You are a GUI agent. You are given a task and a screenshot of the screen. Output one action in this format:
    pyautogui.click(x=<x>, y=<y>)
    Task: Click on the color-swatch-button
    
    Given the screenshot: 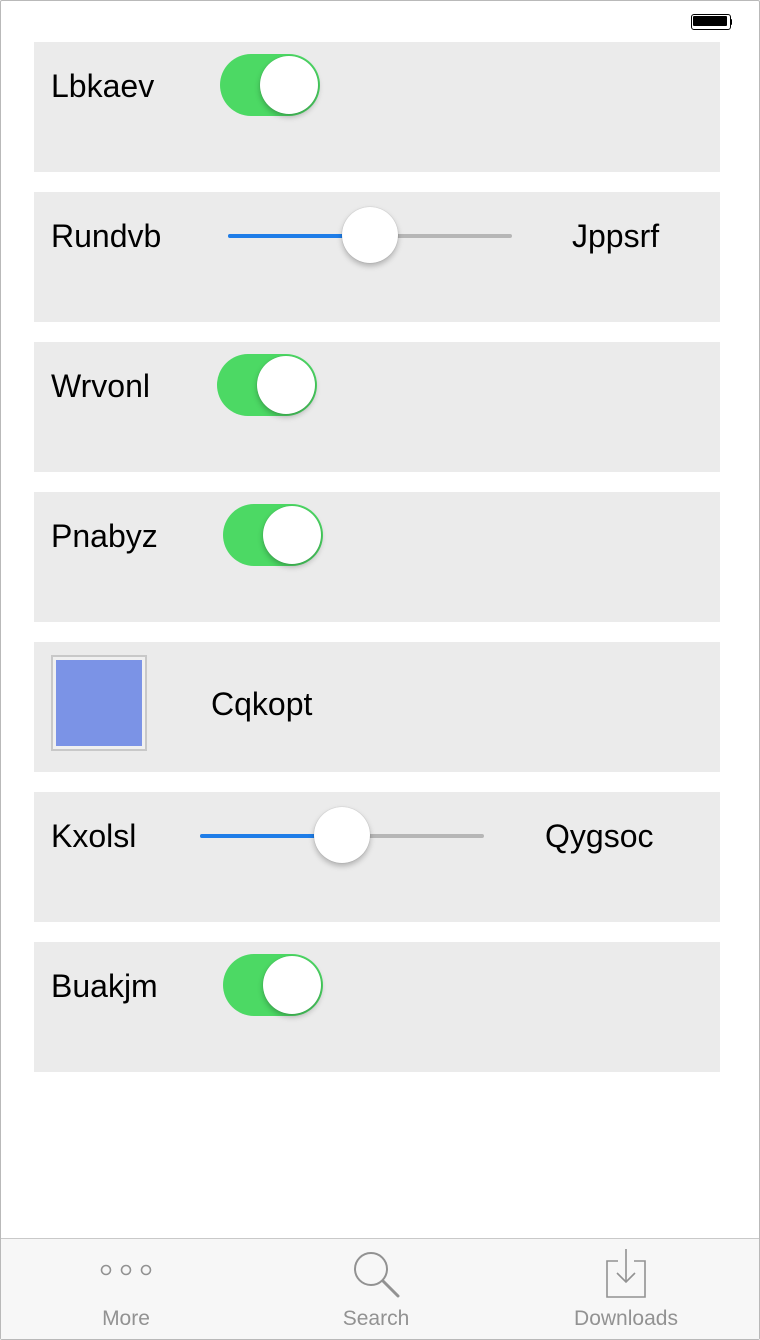 What is the action you would take?
    pyautogui.click(x=99, y=703)
    